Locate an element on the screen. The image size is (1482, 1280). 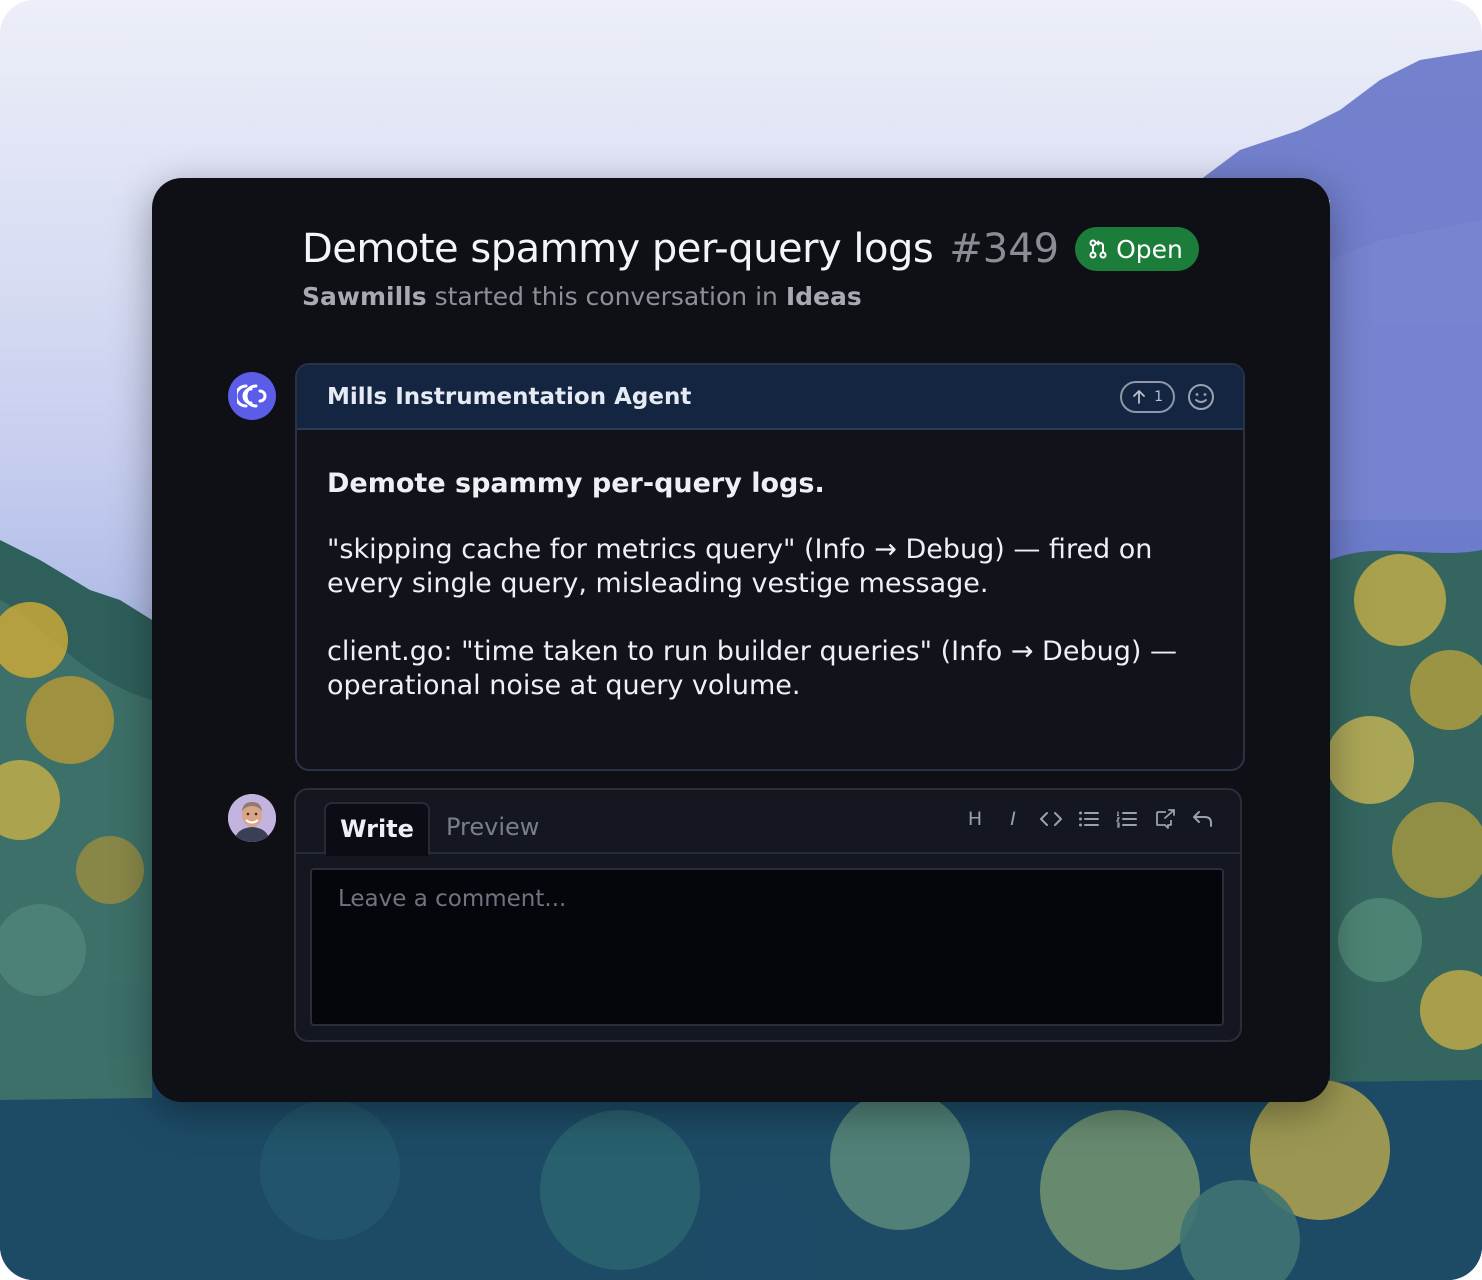
comment-input-box is located at coordinates (767, 947).